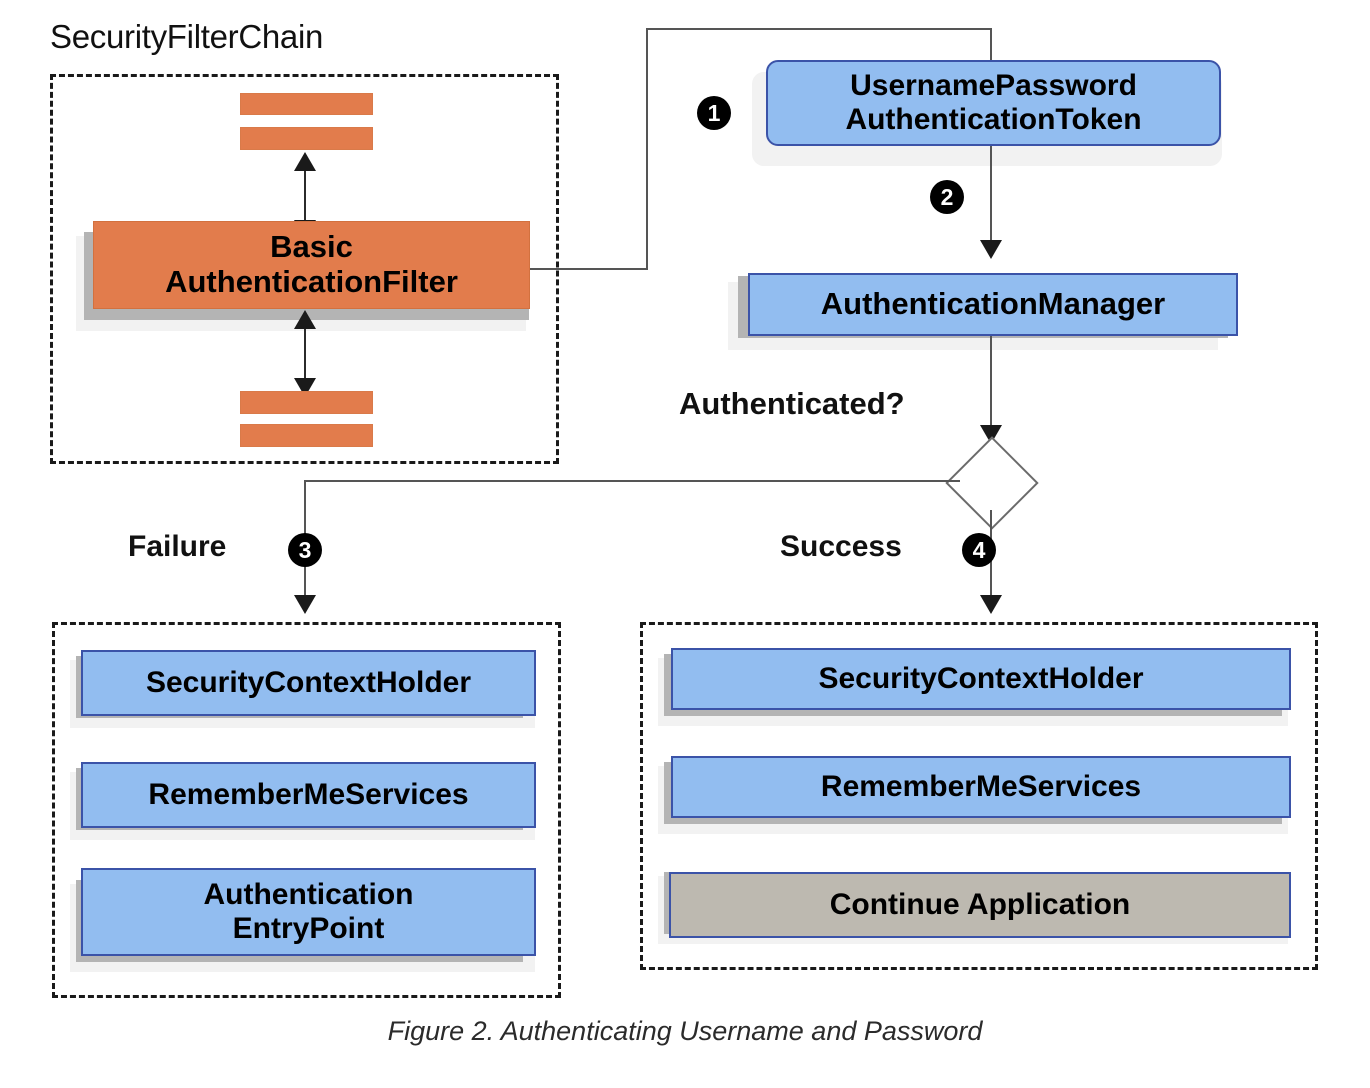  I want to click on step-badge-2: 2, so click(947, 197).